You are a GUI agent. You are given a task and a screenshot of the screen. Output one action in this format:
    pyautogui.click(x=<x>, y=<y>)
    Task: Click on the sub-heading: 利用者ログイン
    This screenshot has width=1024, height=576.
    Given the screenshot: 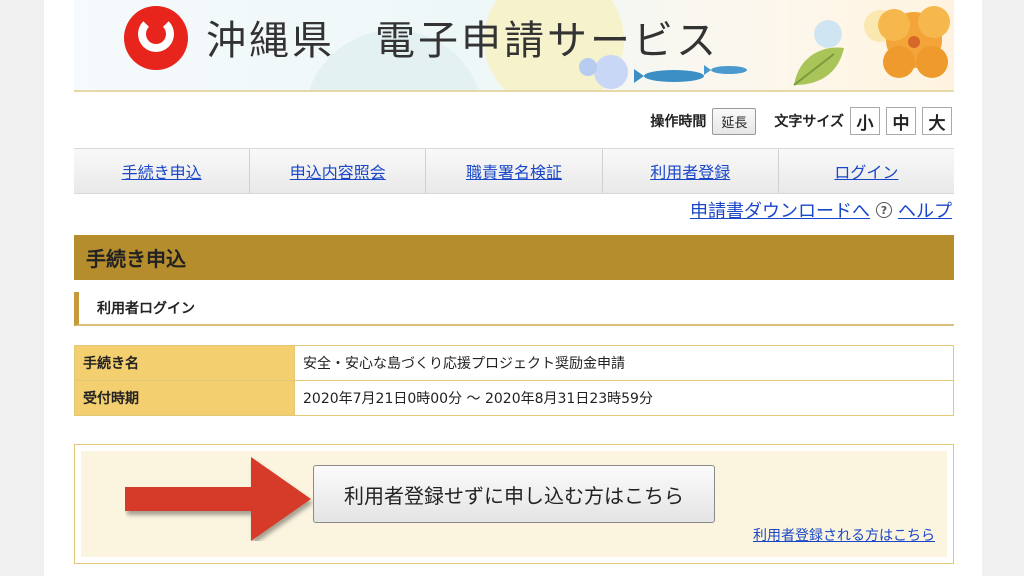 What is the action you would take?
    pyautogui.click(x=514, y=309)
    